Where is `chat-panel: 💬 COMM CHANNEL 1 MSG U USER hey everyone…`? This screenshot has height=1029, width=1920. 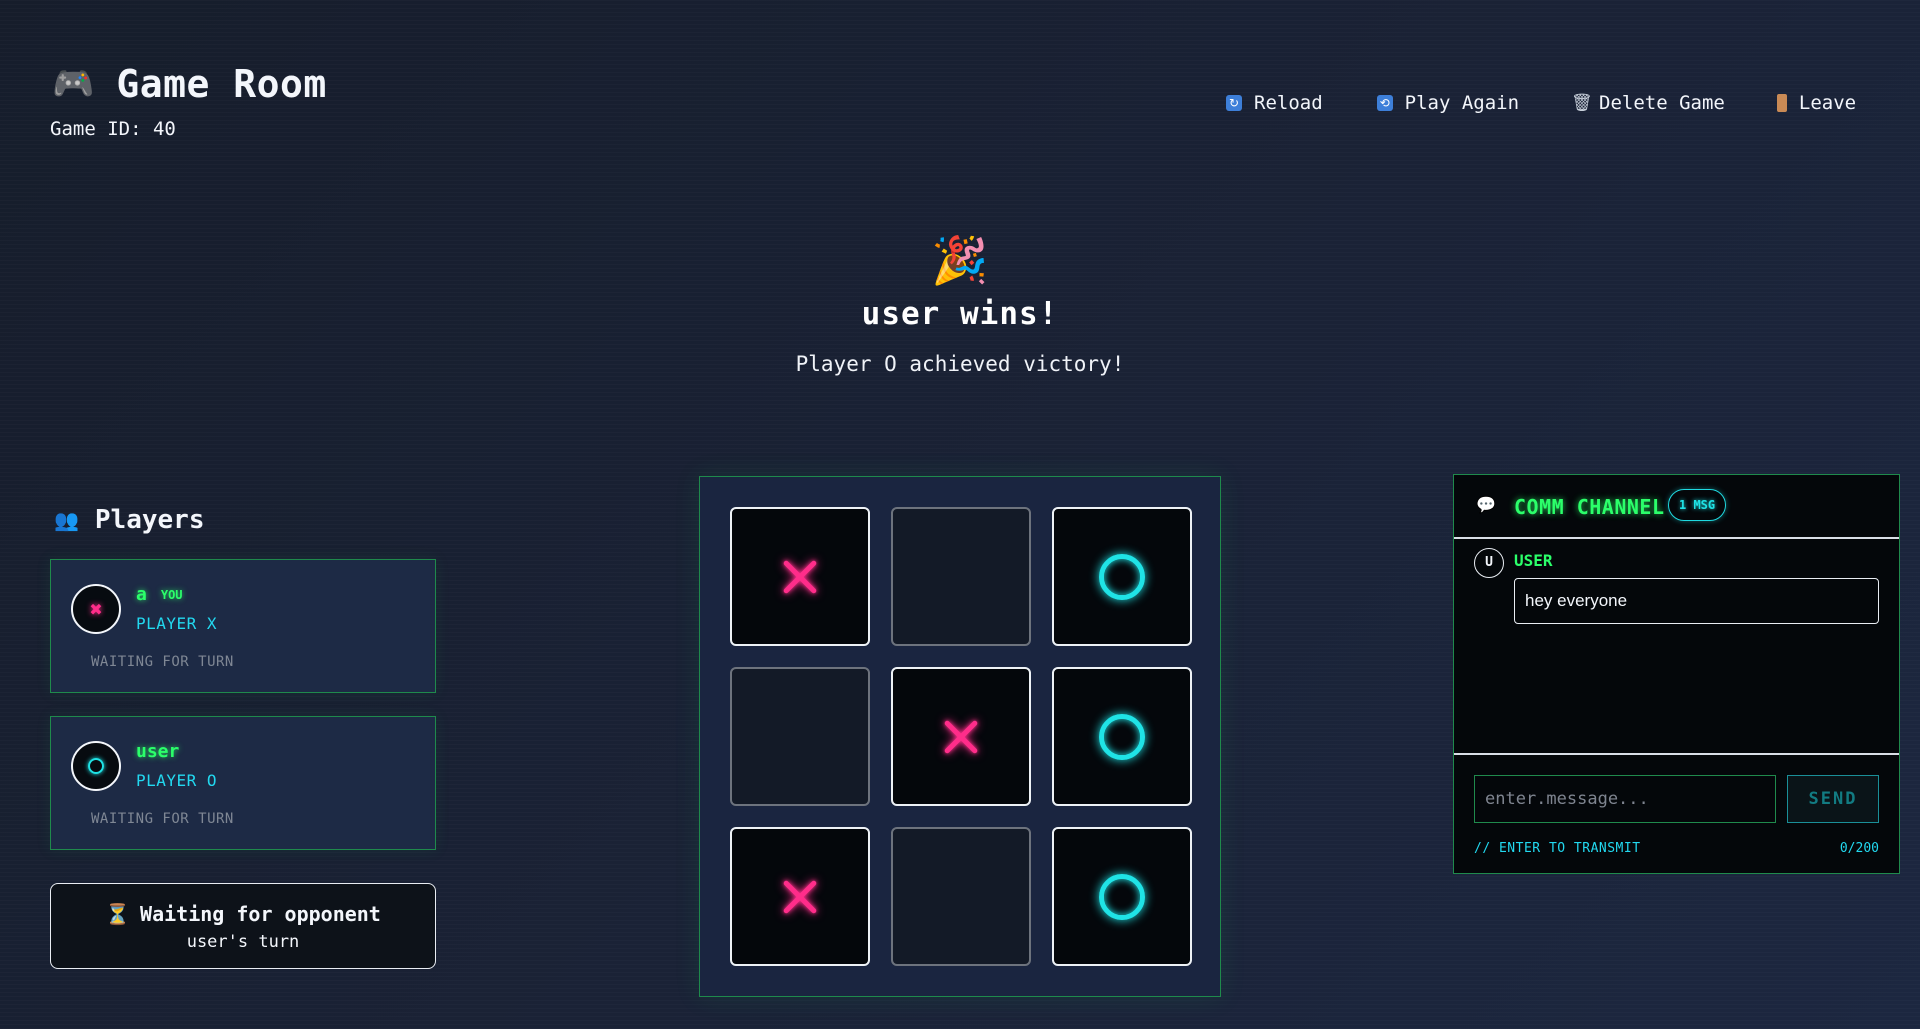
chat-panel: 💬 COMM CHANNEL 1 MSG U USER hey everyone… is located at coordinates (1676, 674).